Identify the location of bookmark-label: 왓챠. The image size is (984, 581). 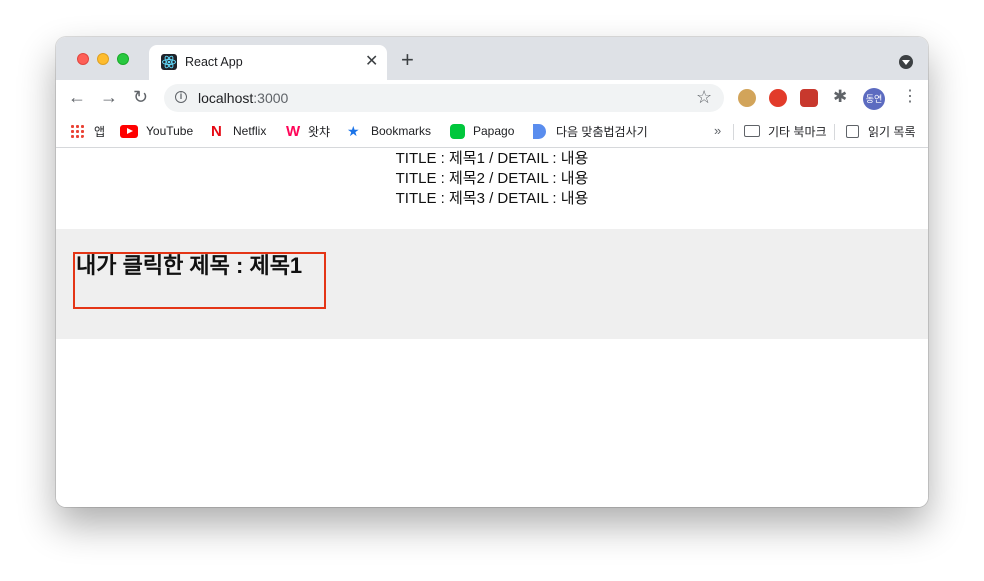
(319, 131).